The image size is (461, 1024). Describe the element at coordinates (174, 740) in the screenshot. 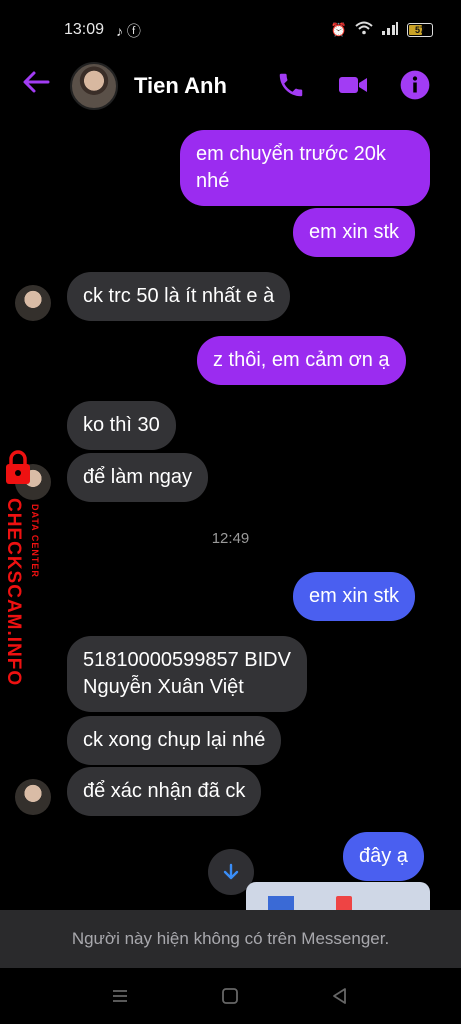

I see `message-incoming: ck xong chụp lại nhé` at that location.